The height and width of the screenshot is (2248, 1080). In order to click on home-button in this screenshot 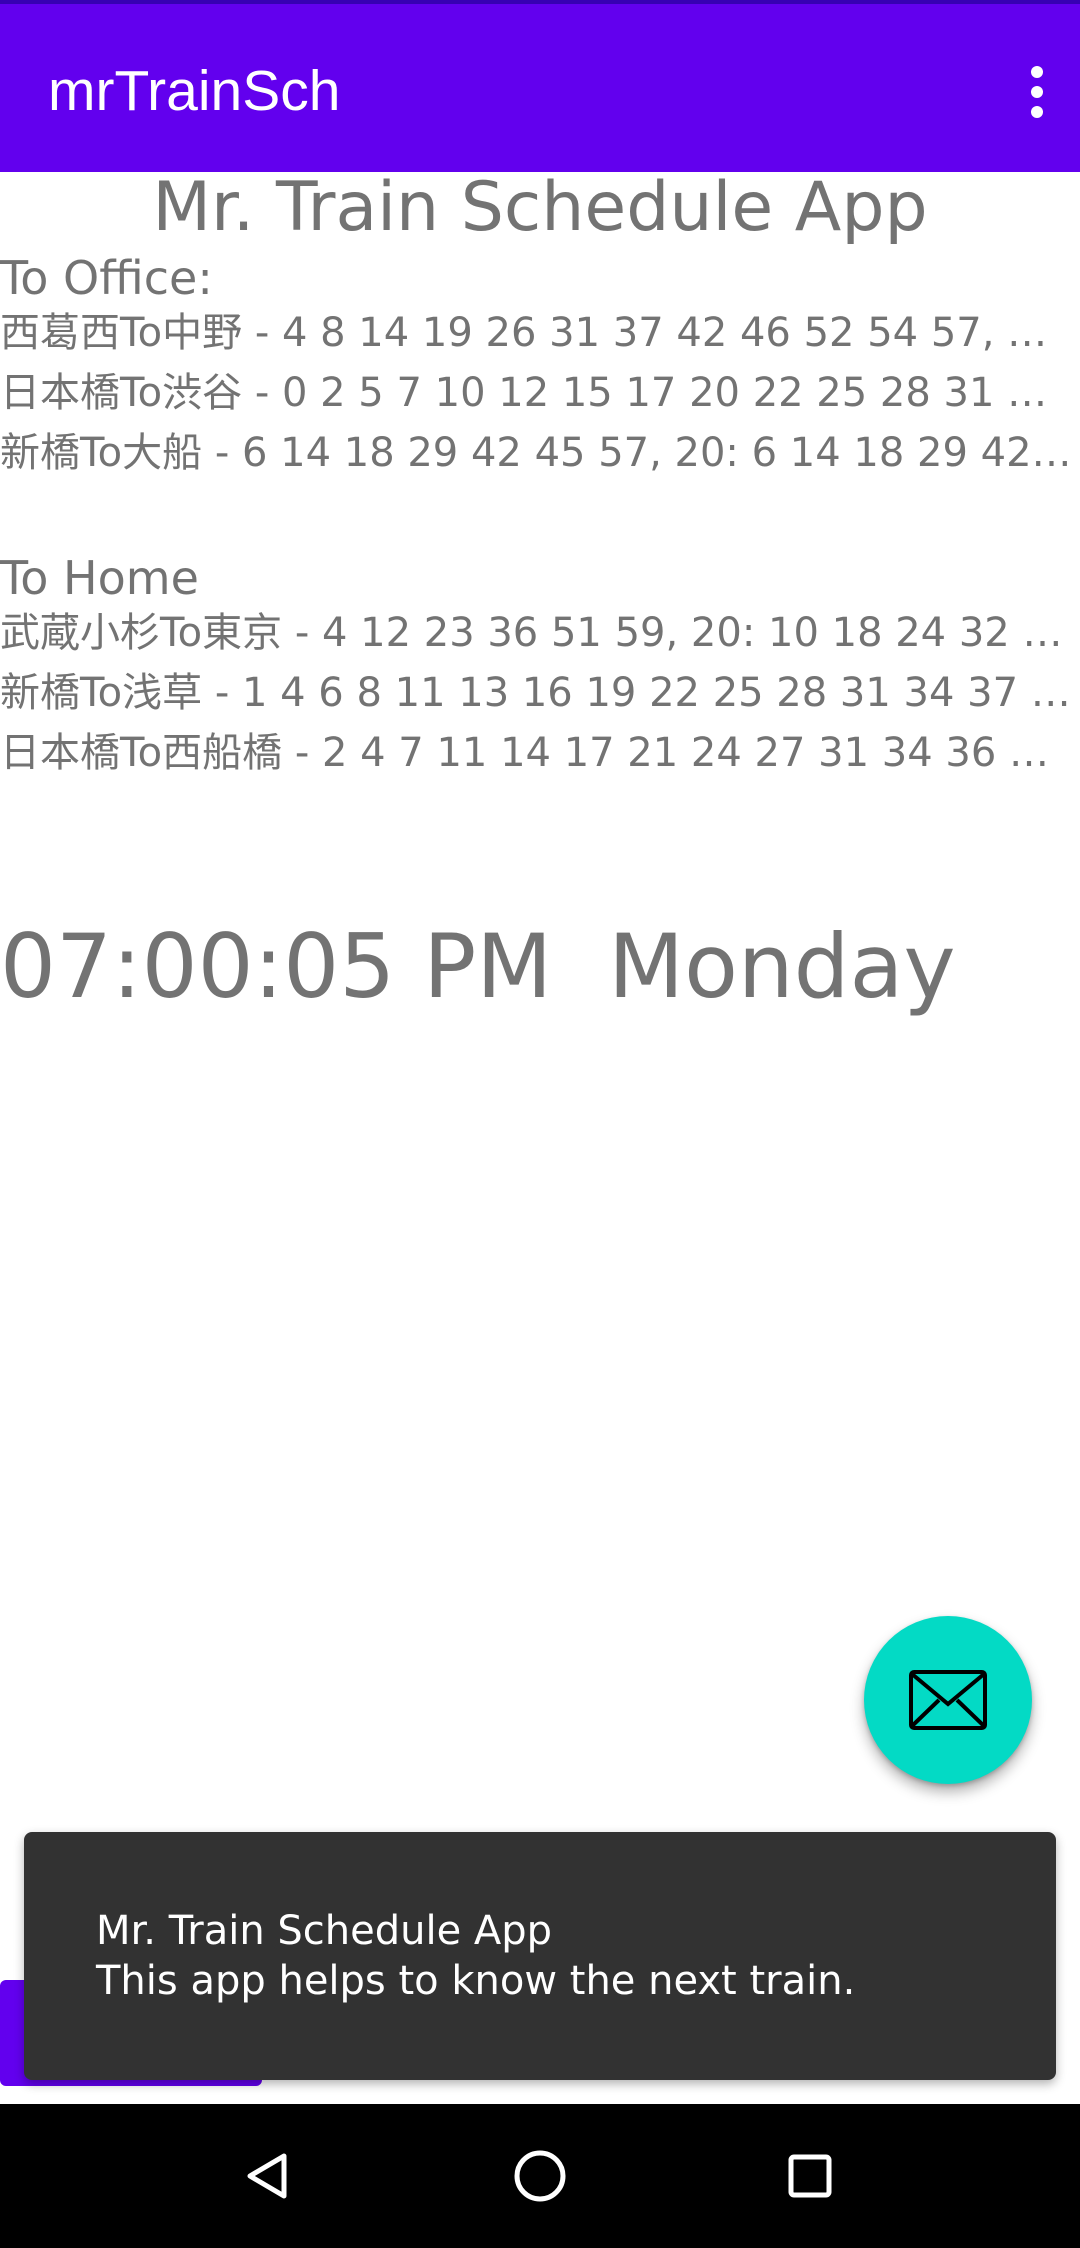, I will do `click(540, 2176)`.